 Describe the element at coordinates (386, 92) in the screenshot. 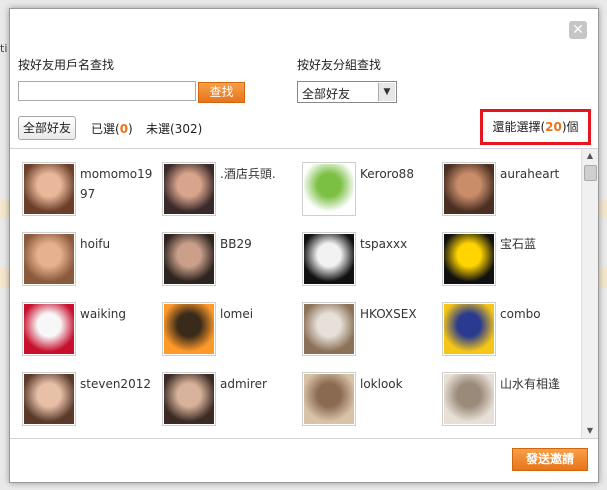

I see `chevron-down-icon: ▼` at that location.